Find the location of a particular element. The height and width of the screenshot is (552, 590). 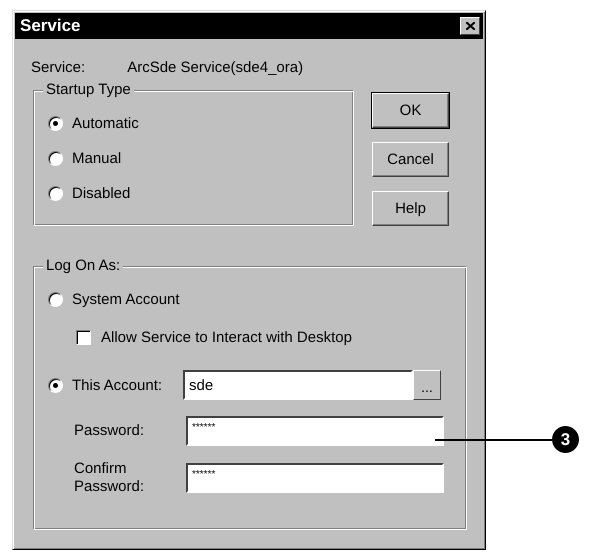

radio-label: System Account is located at coordinates (126, 299).